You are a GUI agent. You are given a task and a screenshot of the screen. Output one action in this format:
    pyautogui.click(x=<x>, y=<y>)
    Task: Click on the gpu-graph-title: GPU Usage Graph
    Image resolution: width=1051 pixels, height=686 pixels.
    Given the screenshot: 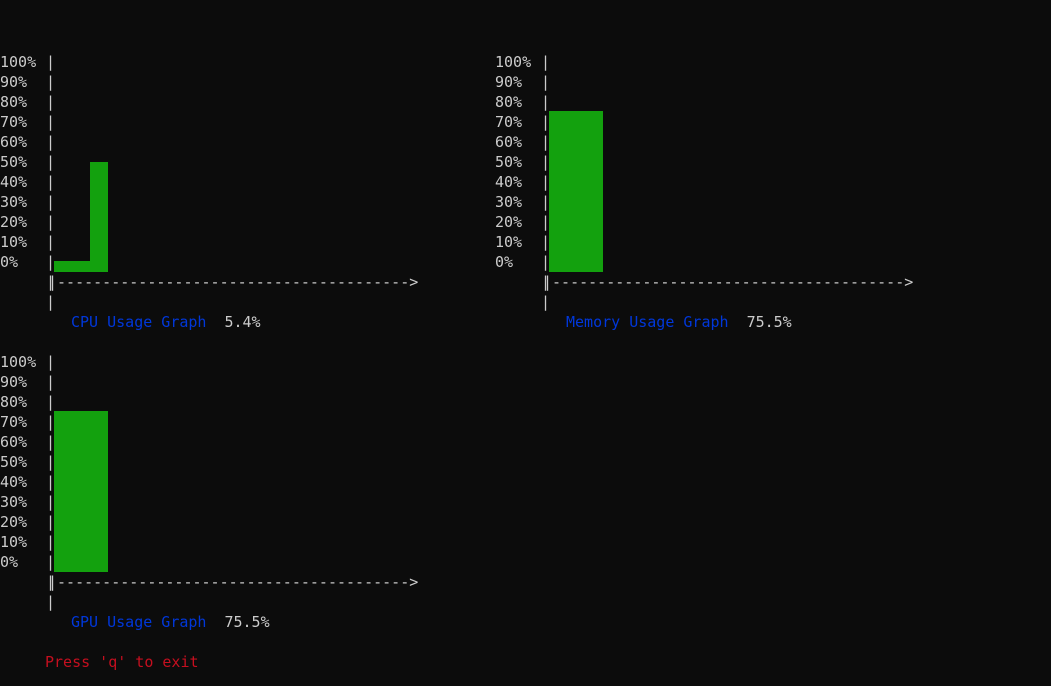 What is the action you would take?
    pyautogui.click(x=139, y=622)
    